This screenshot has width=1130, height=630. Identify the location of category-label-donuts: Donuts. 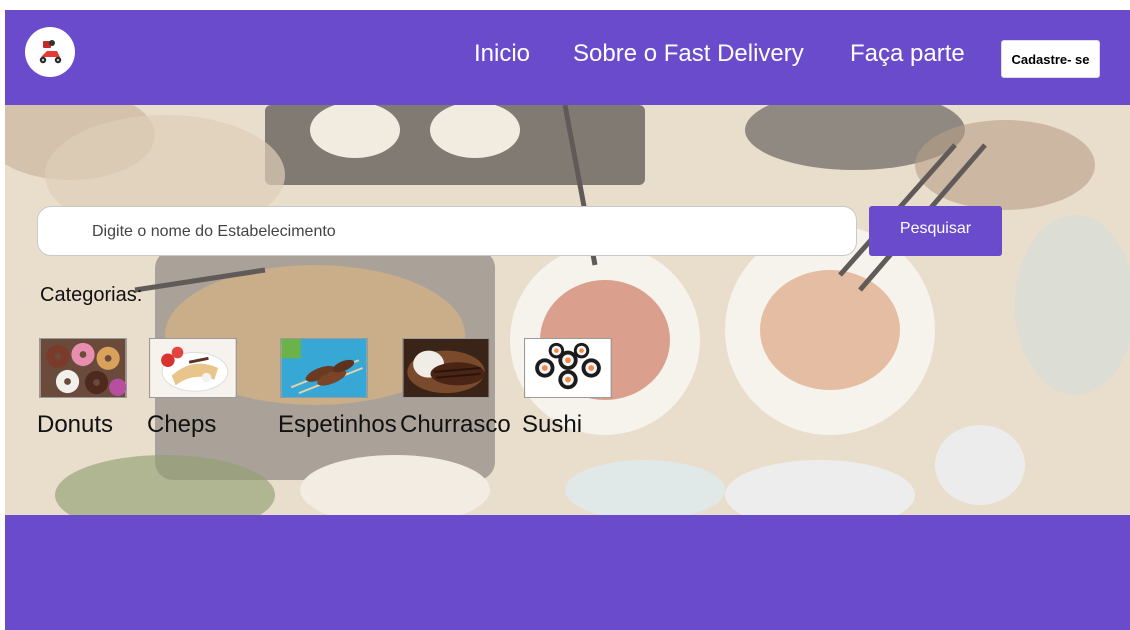
(75, 424).